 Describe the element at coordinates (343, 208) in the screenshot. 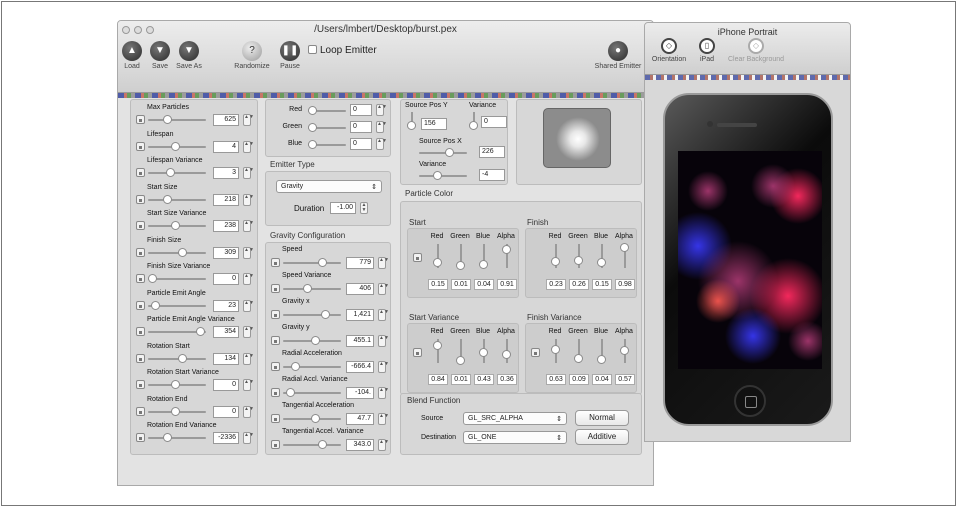

I see `duration-field: -1.00` at that location.